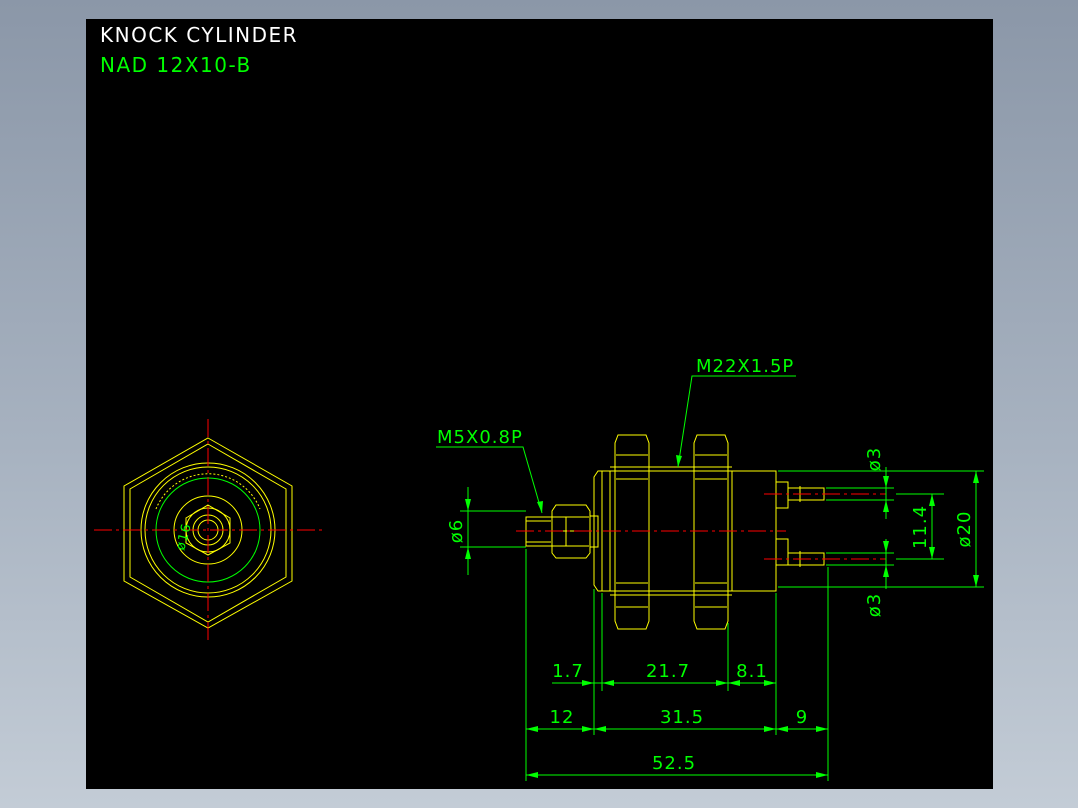 The image size is (1078, 808). Describe the element at coordinates (976, 477) in the screenshot. I see `arrow-body-top` at that location.